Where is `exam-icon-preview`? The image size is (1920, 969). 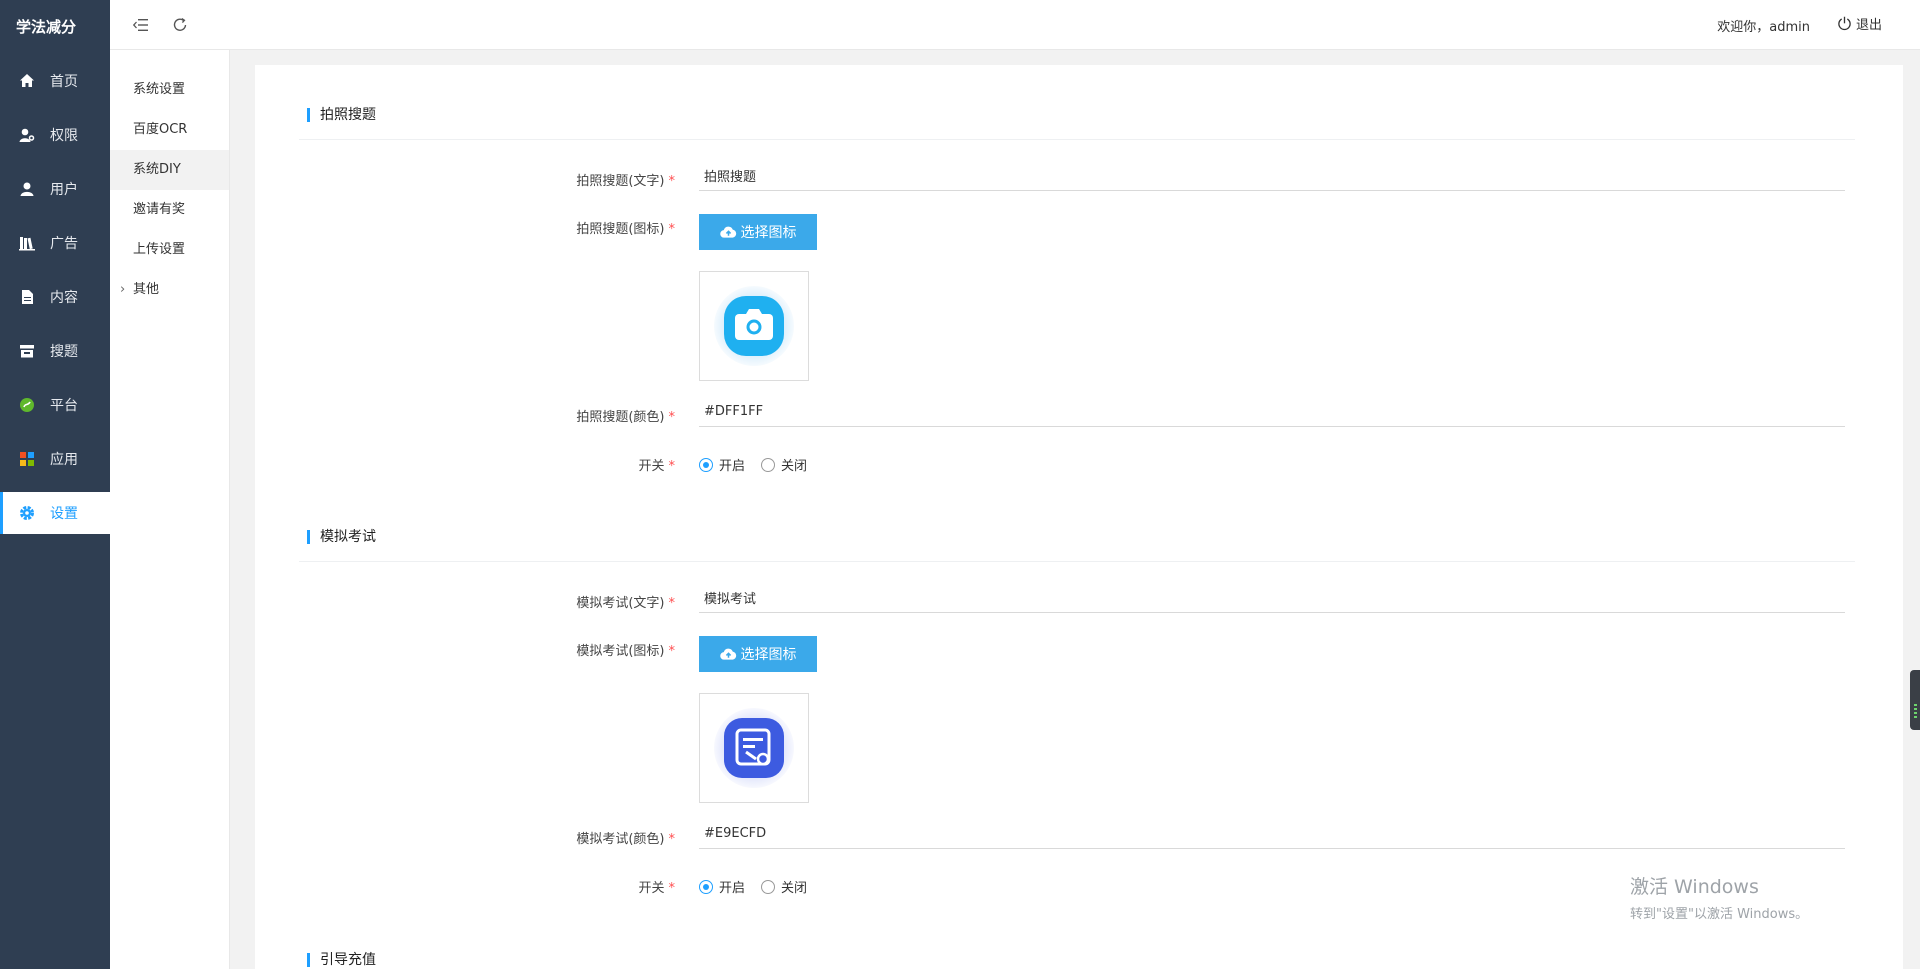
exam-icon-preview is located at coordinates (754, 748).